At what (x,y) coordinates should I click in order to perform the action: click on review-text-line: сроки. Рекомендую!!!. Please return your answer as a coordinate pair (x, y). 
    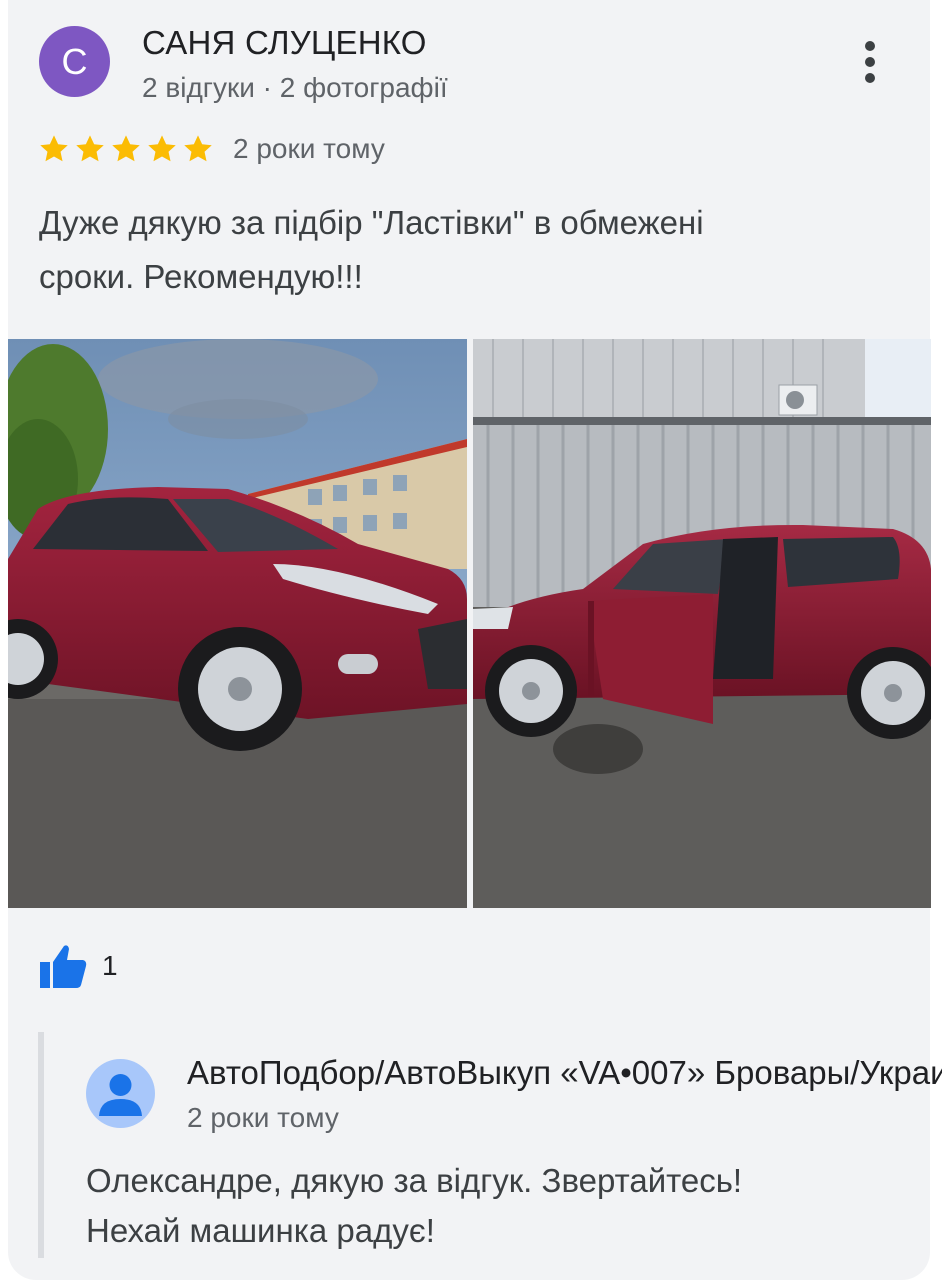
    Looking at the image, I should click on (201, 276).